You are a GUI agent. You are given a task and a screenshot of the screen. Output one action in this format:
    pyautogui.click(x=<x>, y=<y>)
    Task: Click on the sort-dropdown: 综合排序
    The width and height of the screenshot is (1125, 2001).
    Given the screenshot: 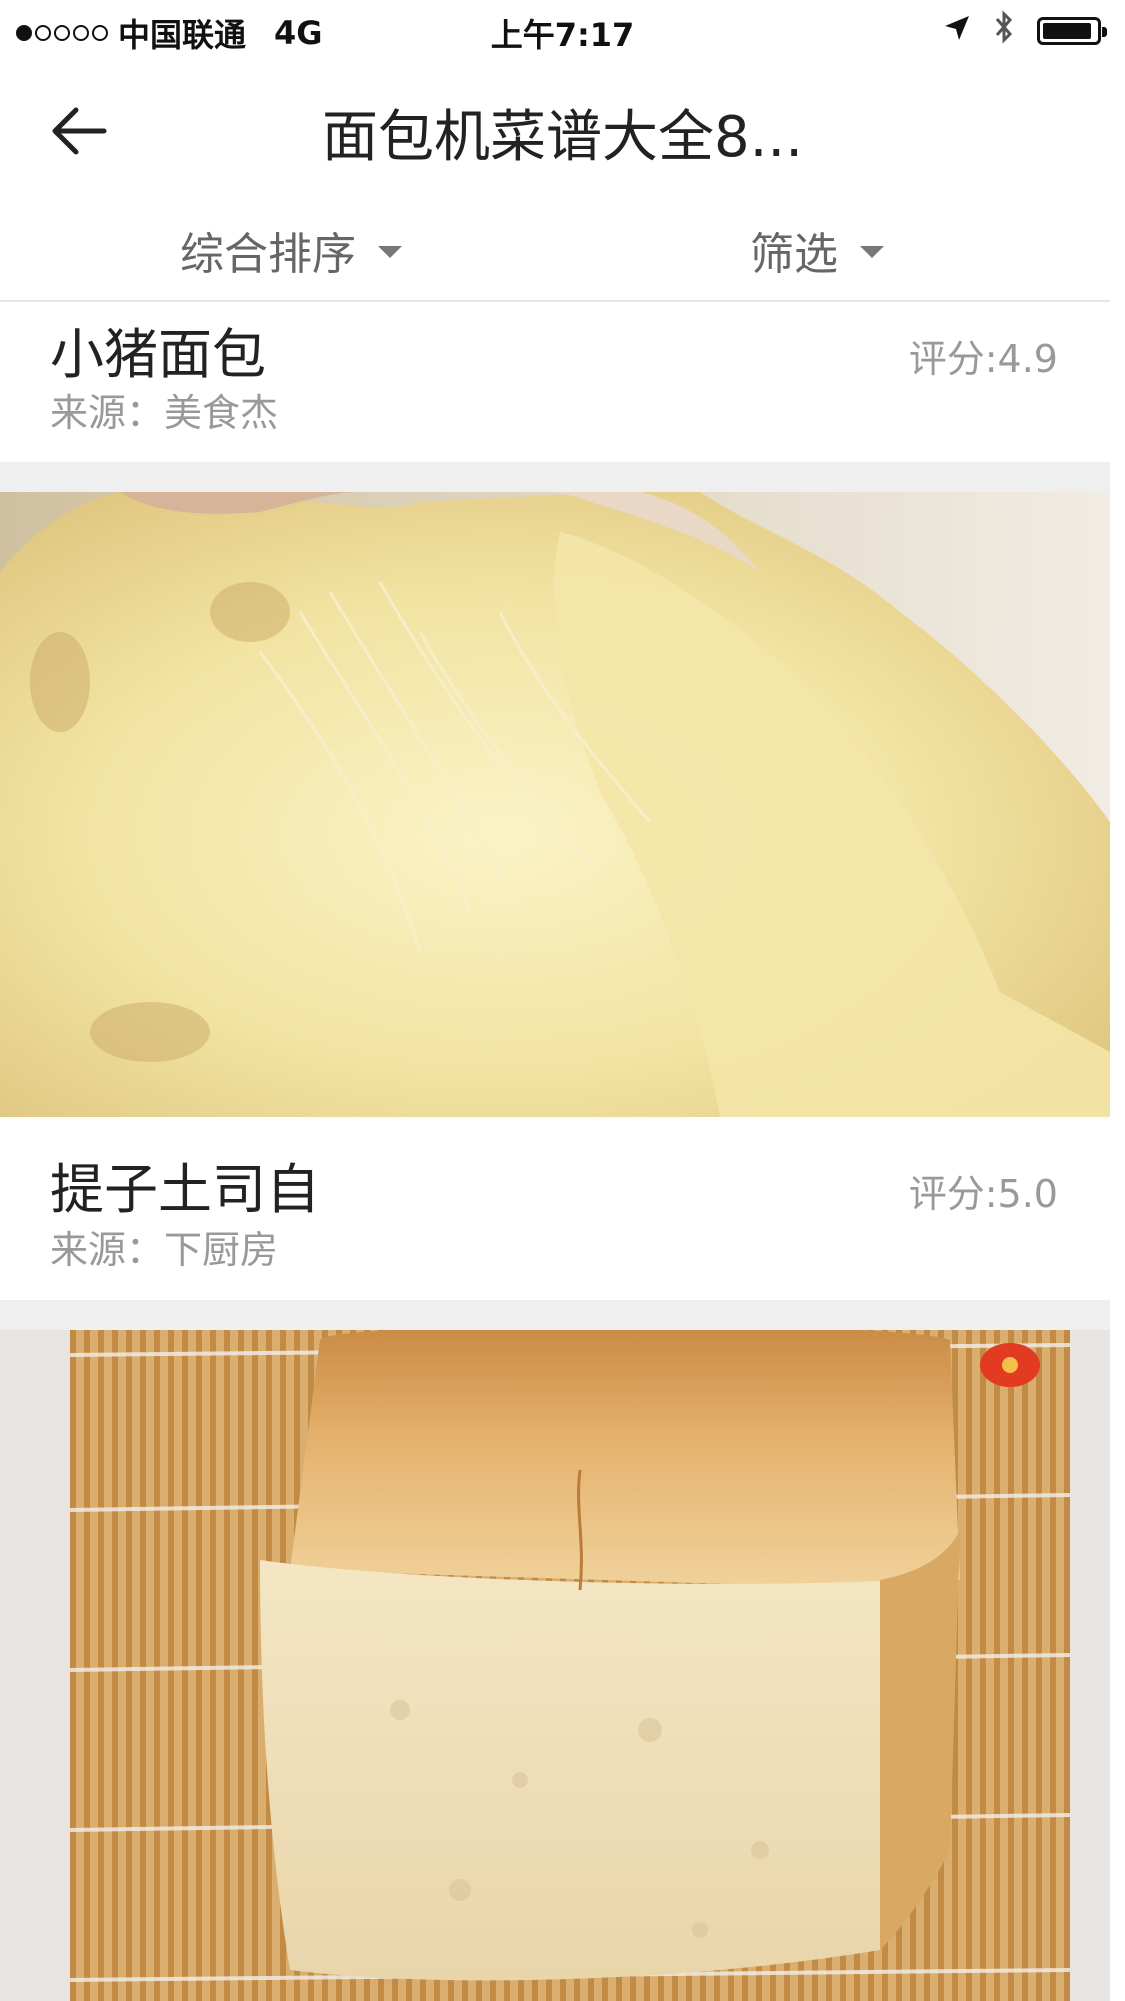 What is the action you would take?
    pyautogui.click(x=291, y=250)
    